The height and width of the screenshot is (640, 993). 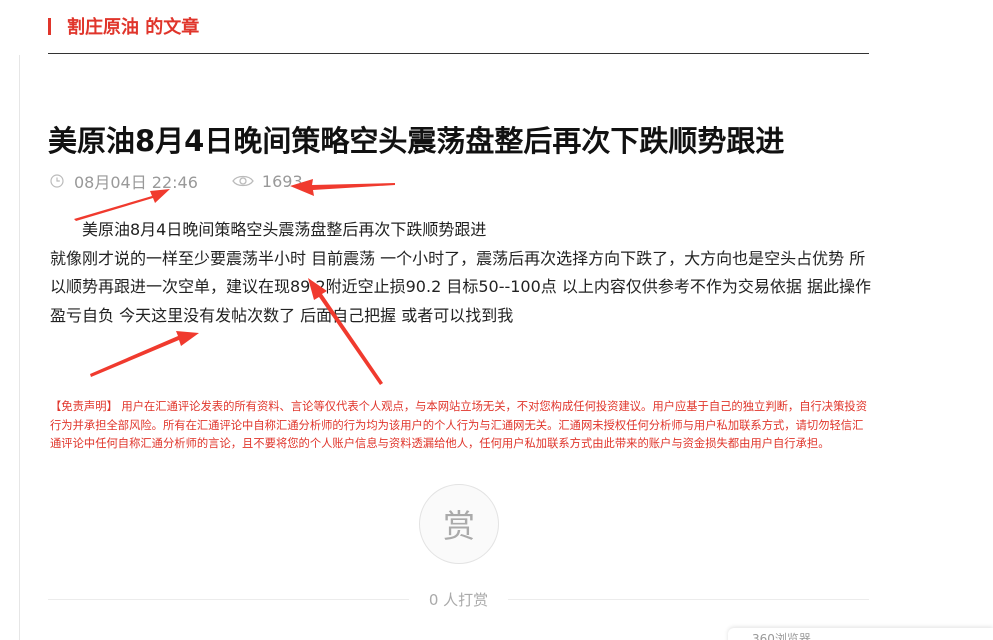 I want to click on divider-right, so click(x=688, y=599).